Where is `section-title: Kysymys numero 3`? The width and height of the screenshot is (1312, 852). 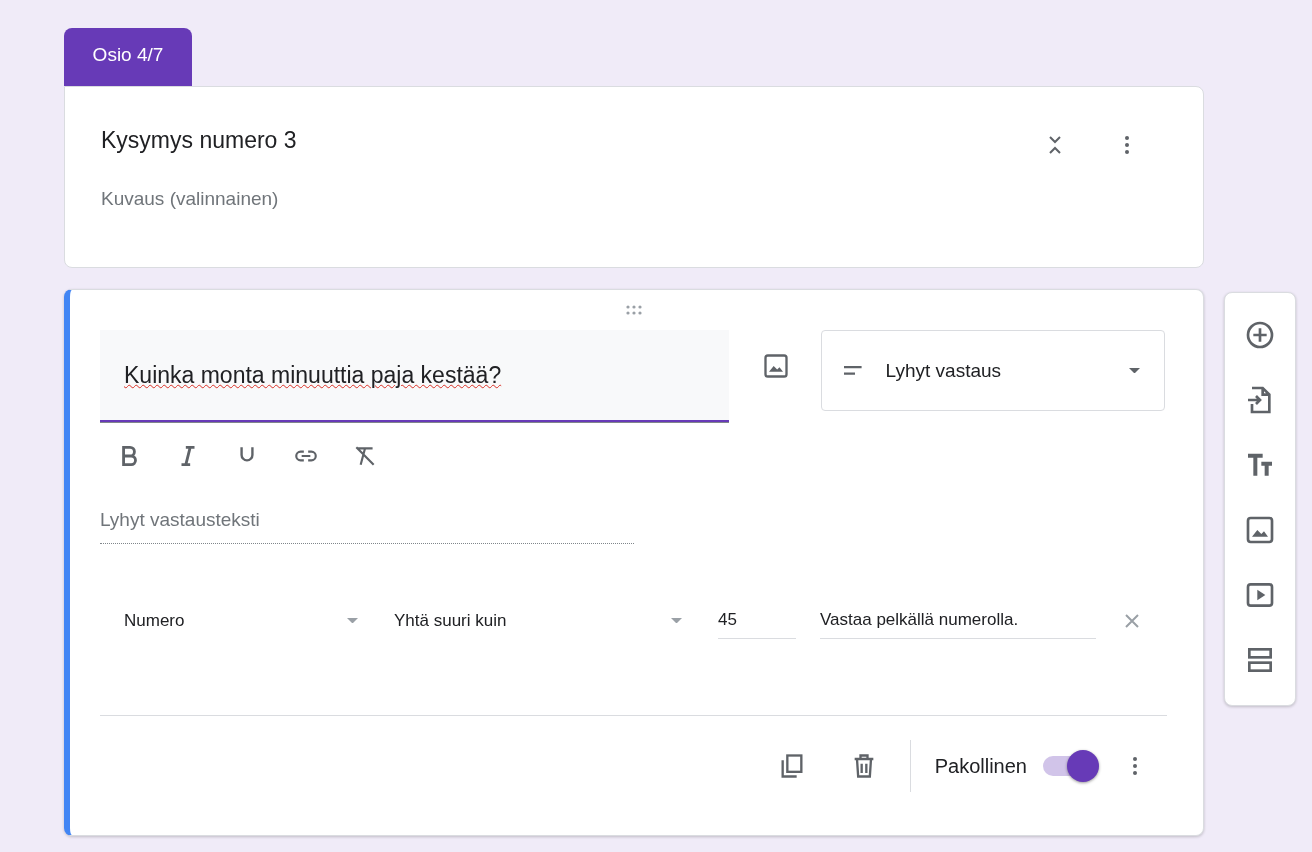 section-title: Kysymys numero 3 is located at coordinates (199, 140).